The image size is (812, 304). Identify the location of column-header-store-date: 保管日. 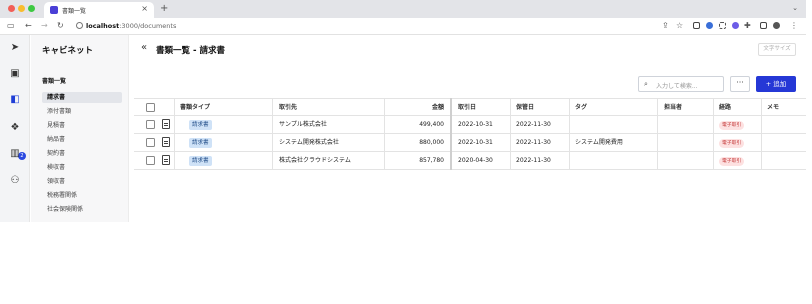
(541, 107).